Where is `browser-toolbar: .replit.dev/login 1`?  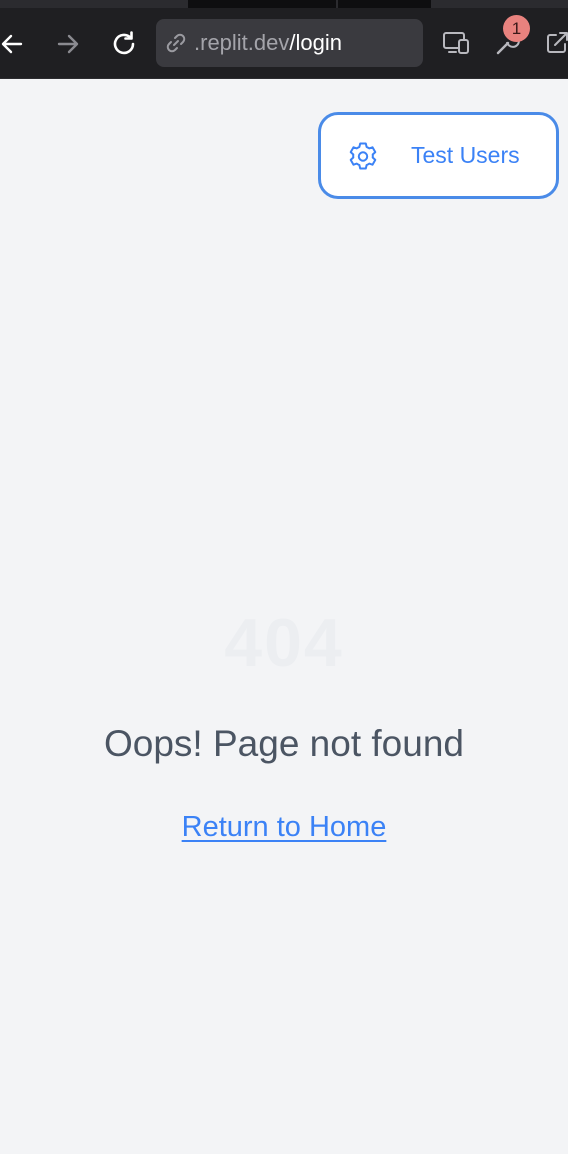 browser-toolbar: .replit.dev/login 1 is located at coordinates (284, 39).